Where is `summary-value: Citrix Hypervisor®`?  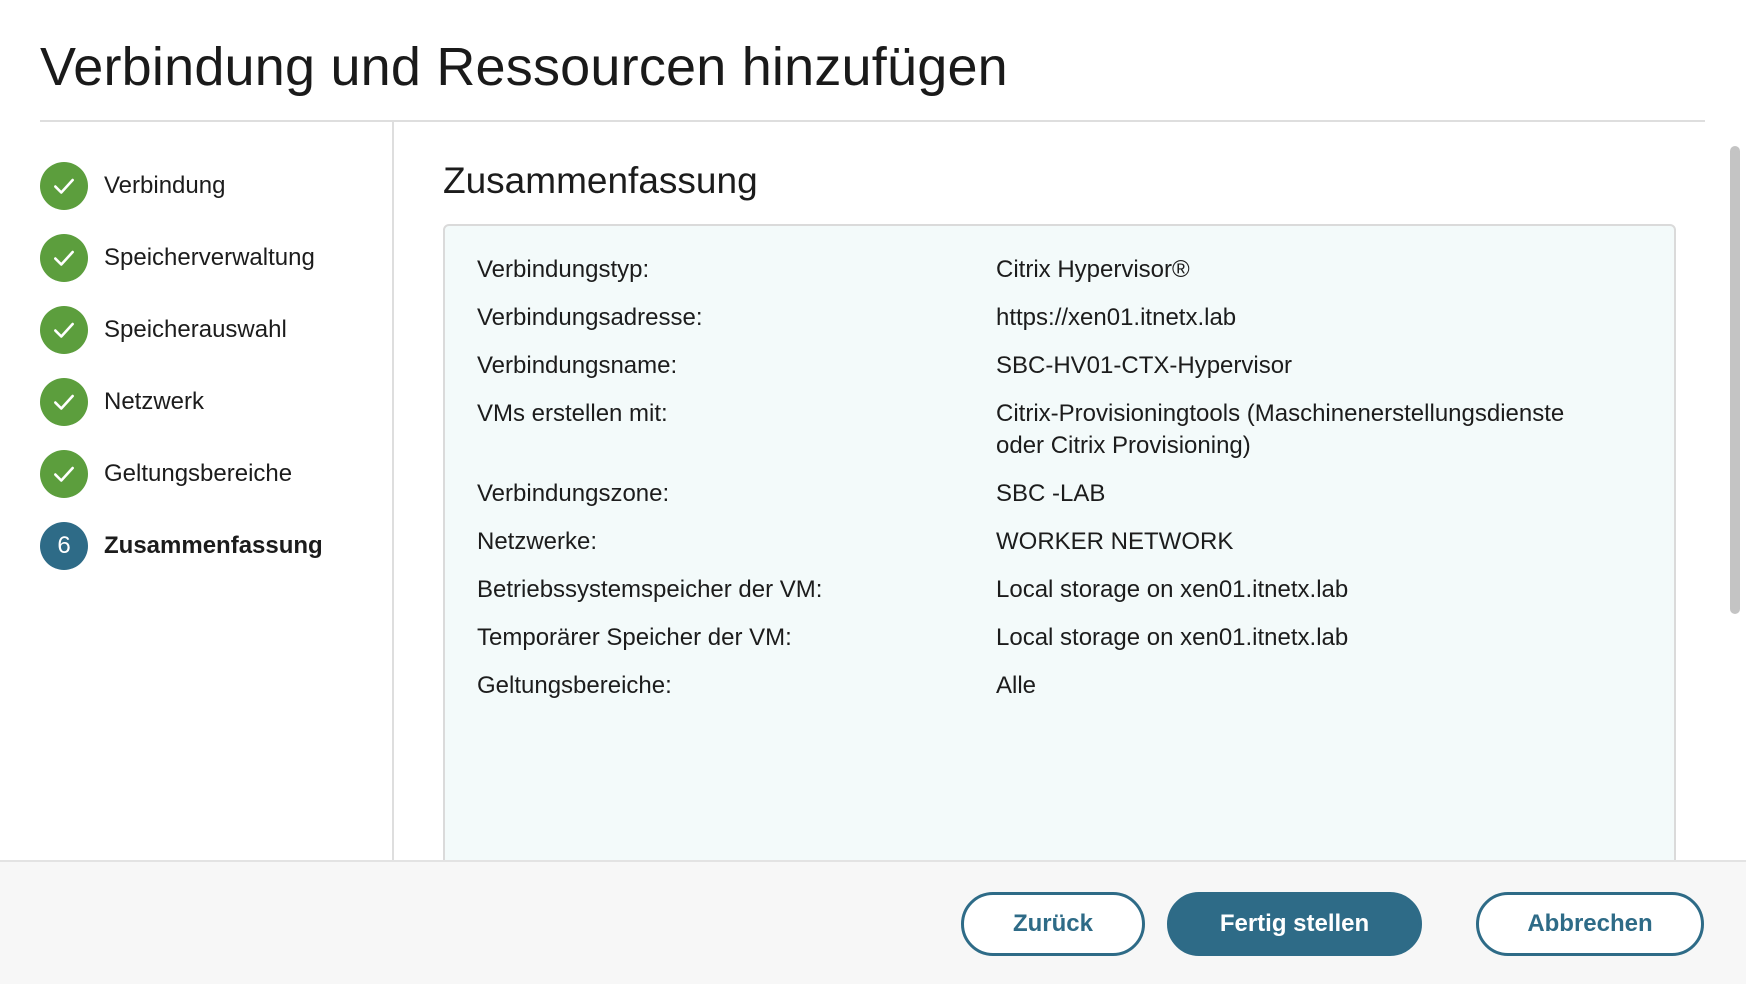
summary-value: Citrix Hypervisor® is located at coordinates (1093, 269).